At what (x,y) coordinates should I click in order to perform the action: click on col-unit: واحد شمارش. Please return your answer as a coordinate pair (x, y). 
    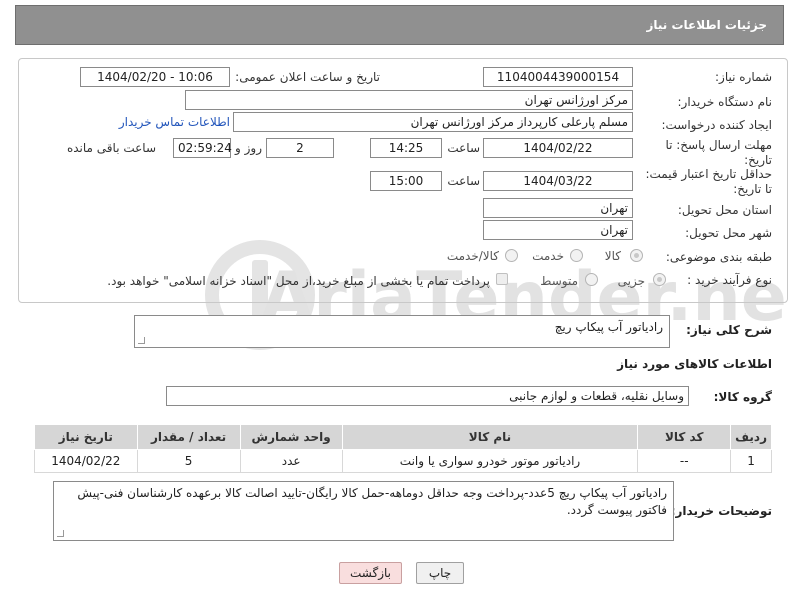
    Looking at the image, I should click on (291, 437).